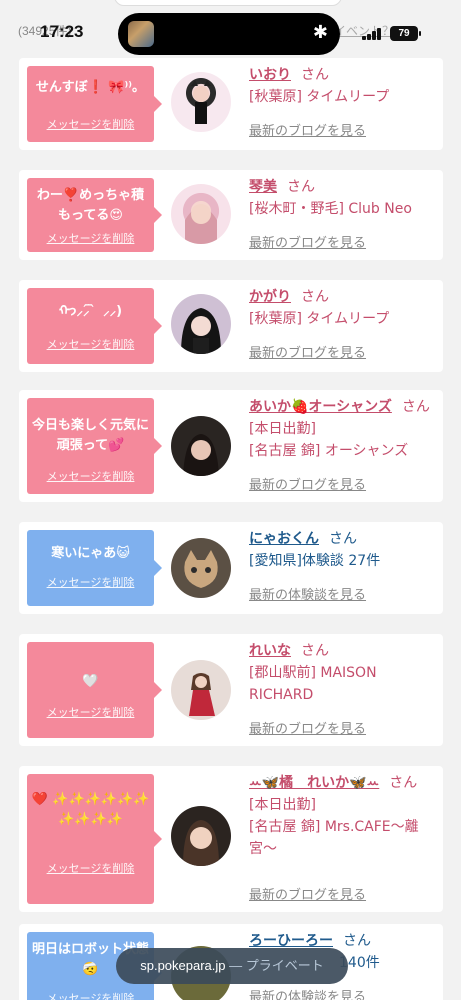 The image size is (461, 1000). Describe the element at coordinates (90, 87) in the screenshot. I see `message-text: せんすぼ❗ 🎀⁾⁾。` at that location.